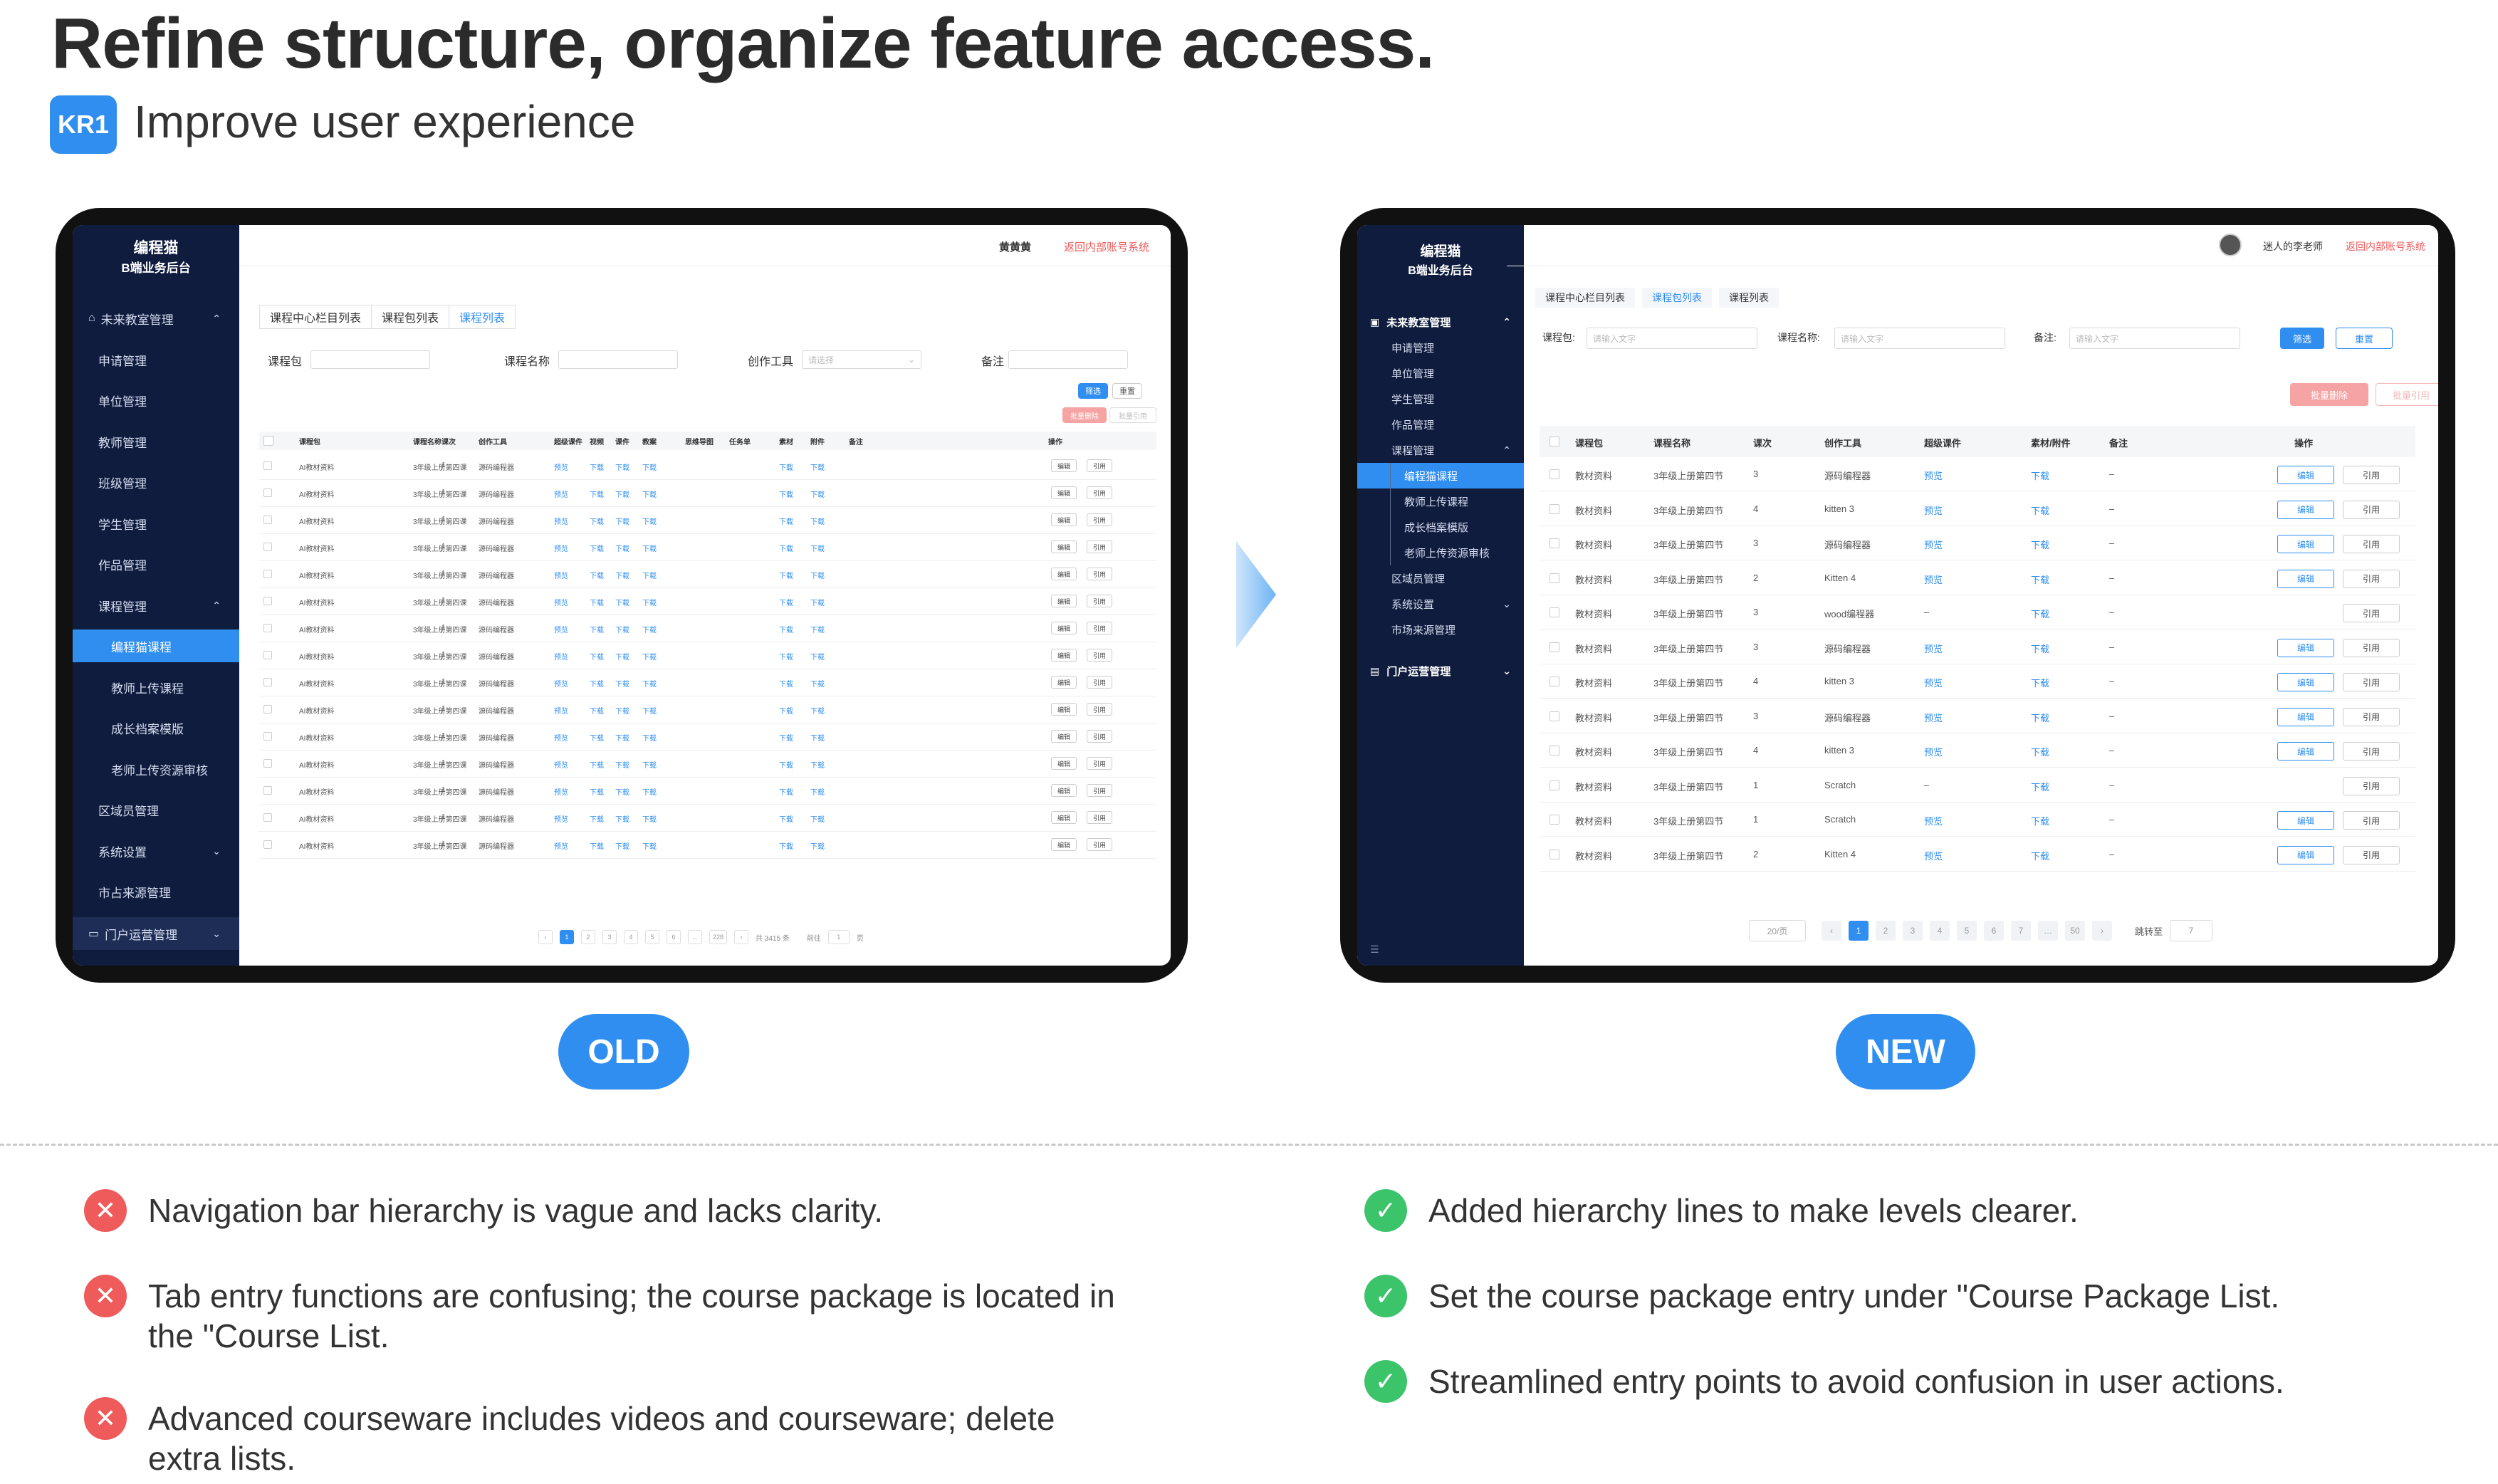 The image size is (2498, 1484). Describe the element at coordinates (1441, 604) in the screenshot. I see `new-sidebar-item: 系统设置 ⌄` at that location.